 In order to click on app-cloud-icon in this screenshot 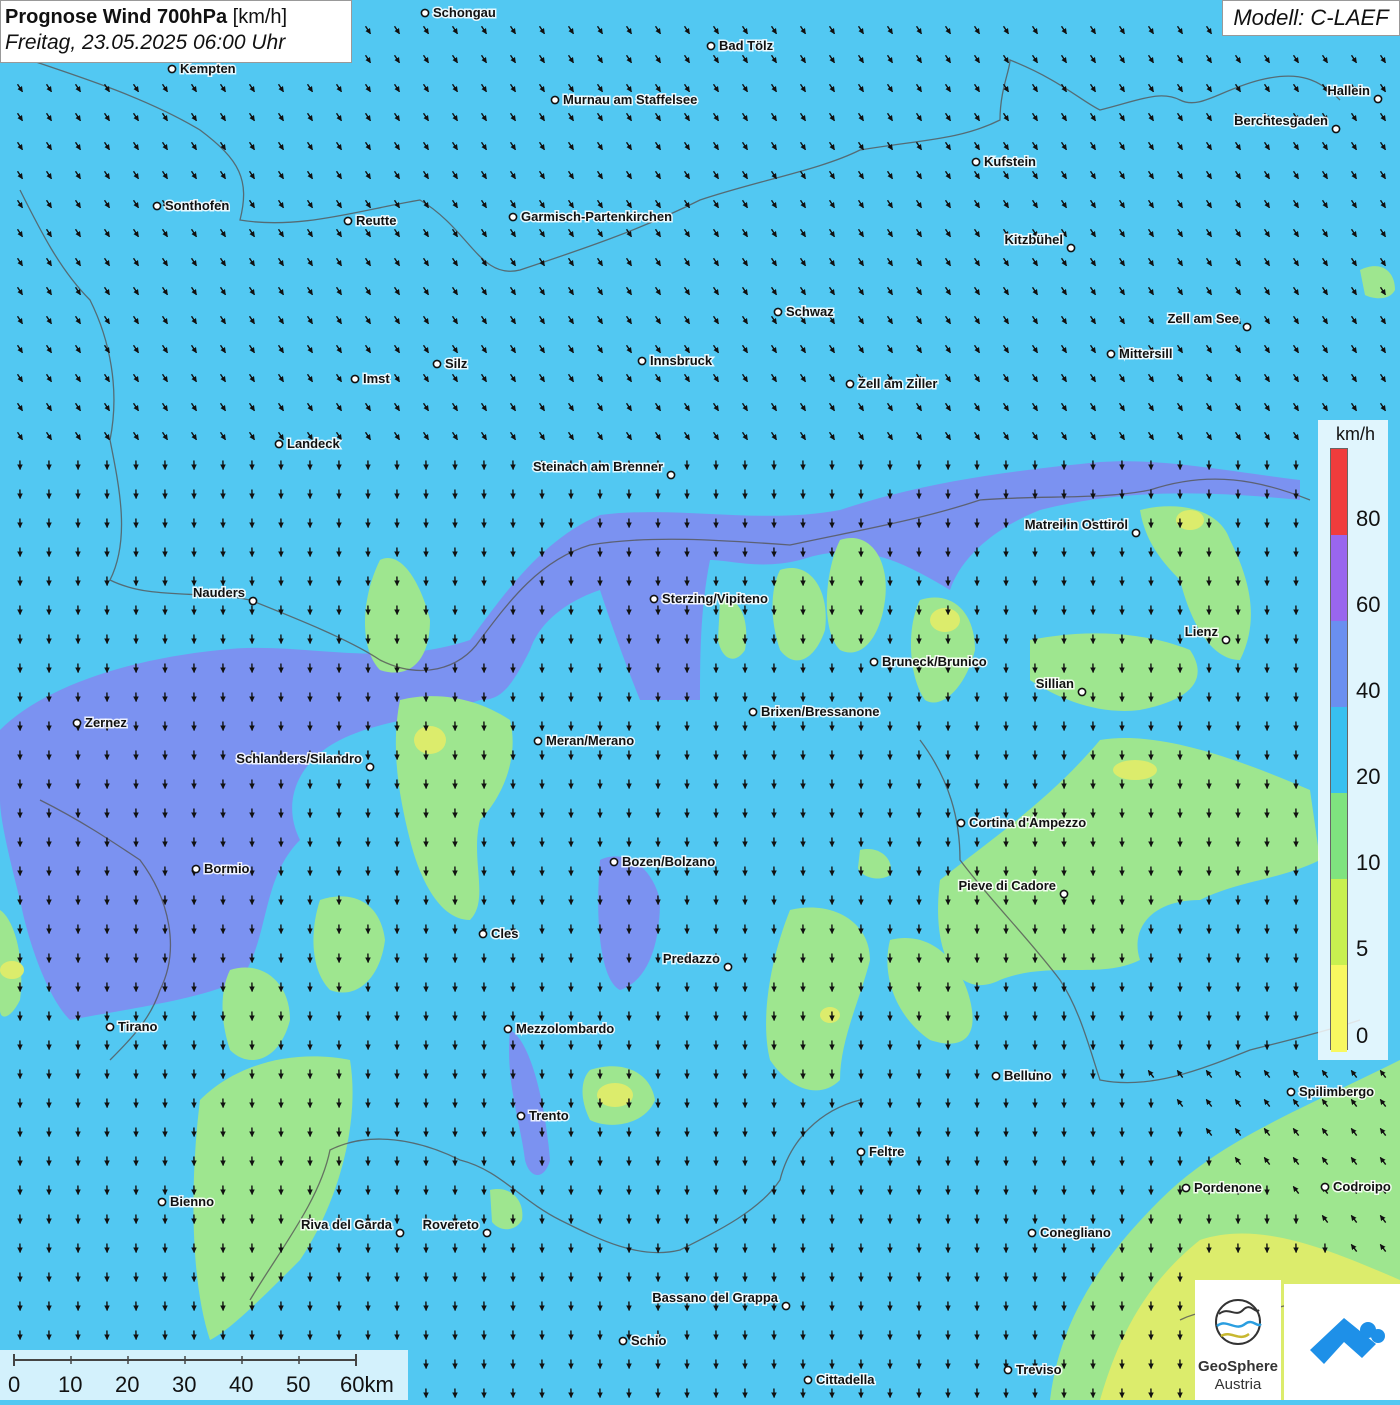, I will do `click(1342, 1342)`.